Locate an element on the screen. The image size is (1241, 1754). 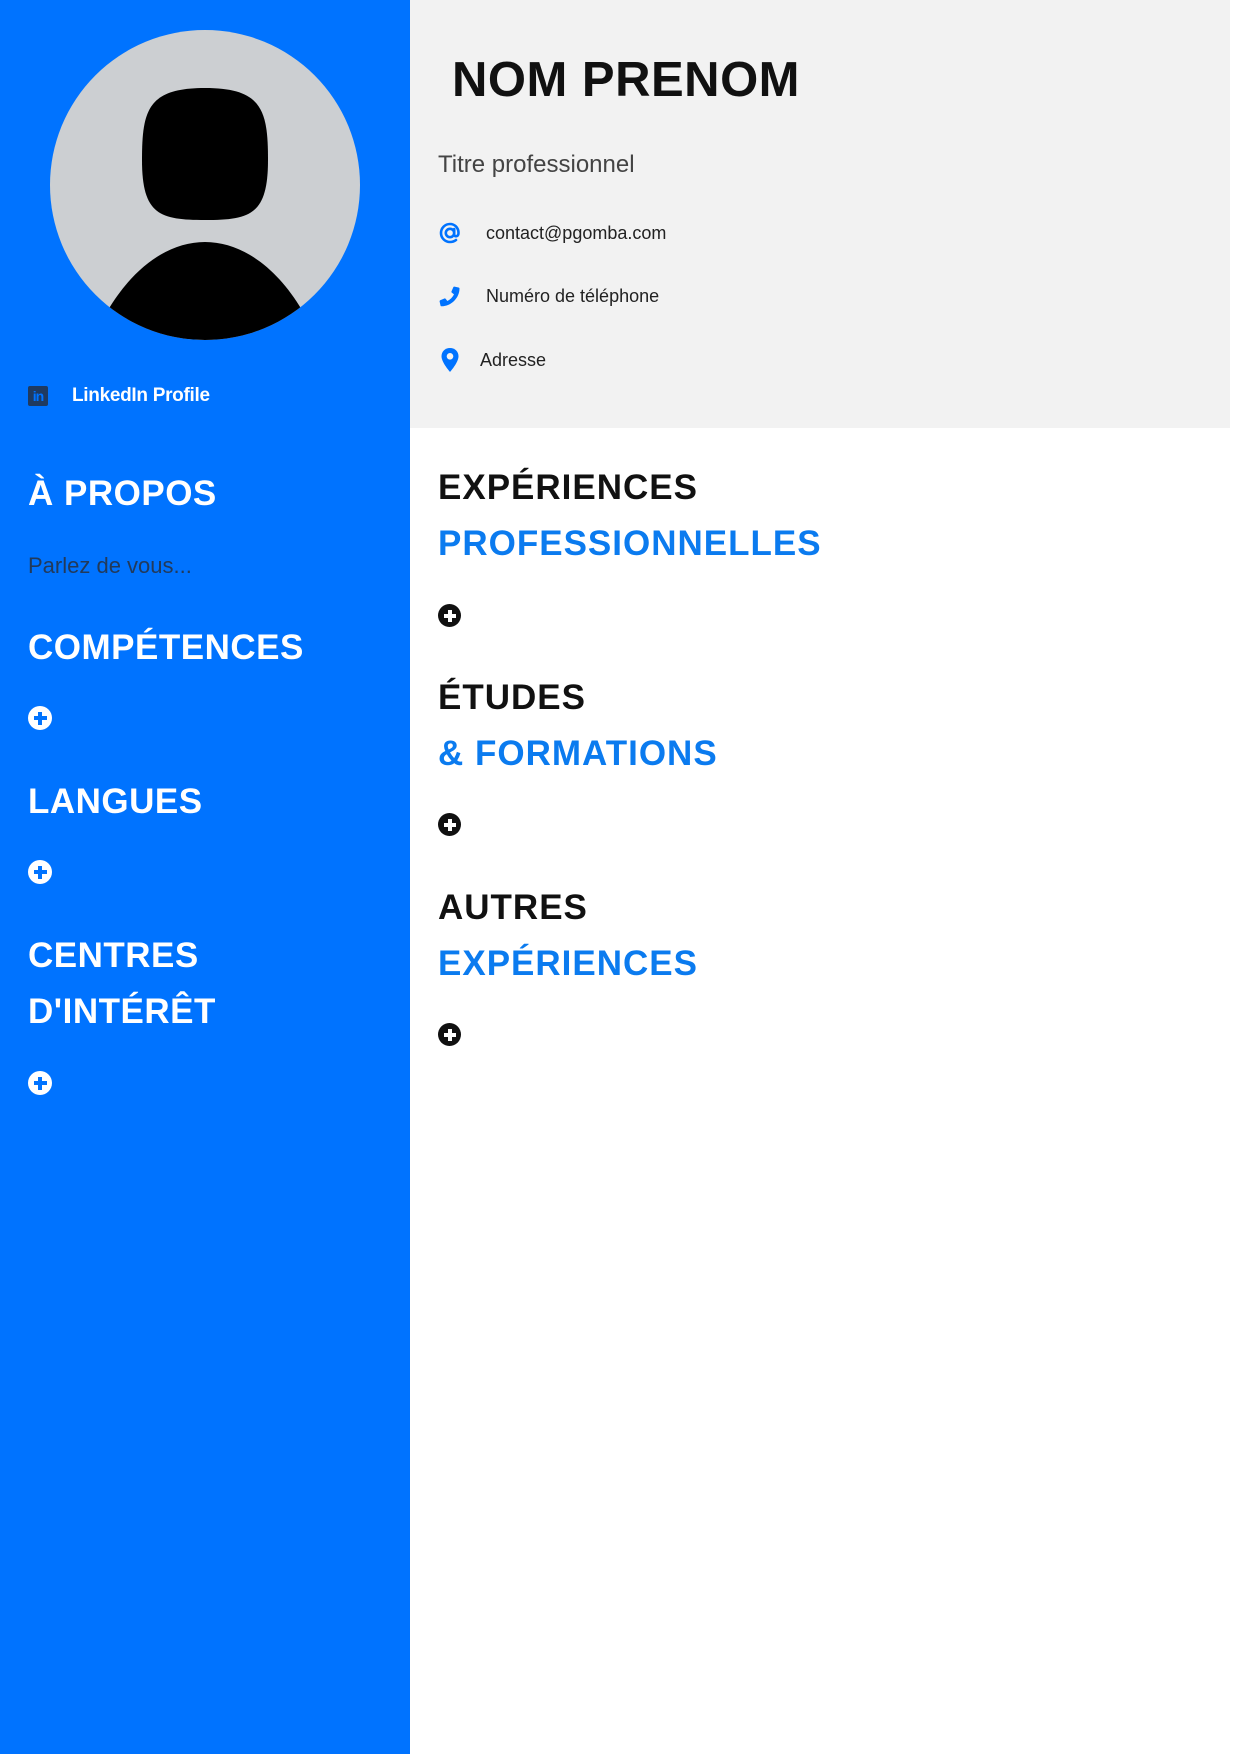
contact-email: contact@pgomba.com is located at coordinates (552, 233).